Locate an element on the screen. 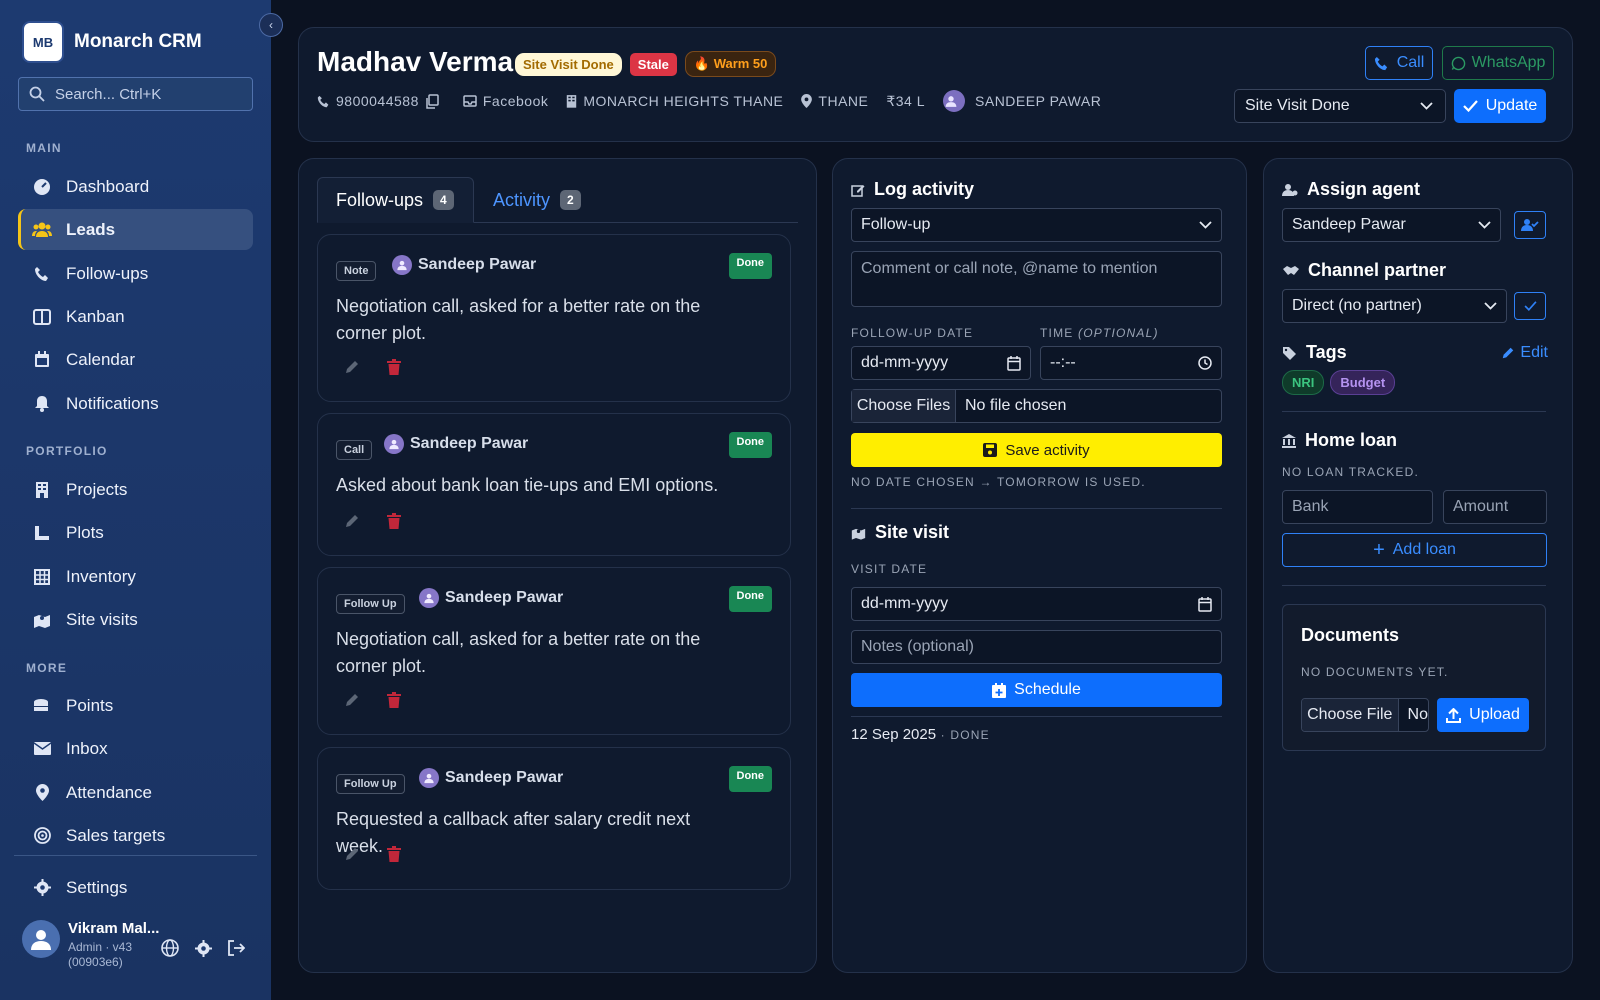 The image size is (1600, 1000). author-avatar is located at coordinates (429, 598).